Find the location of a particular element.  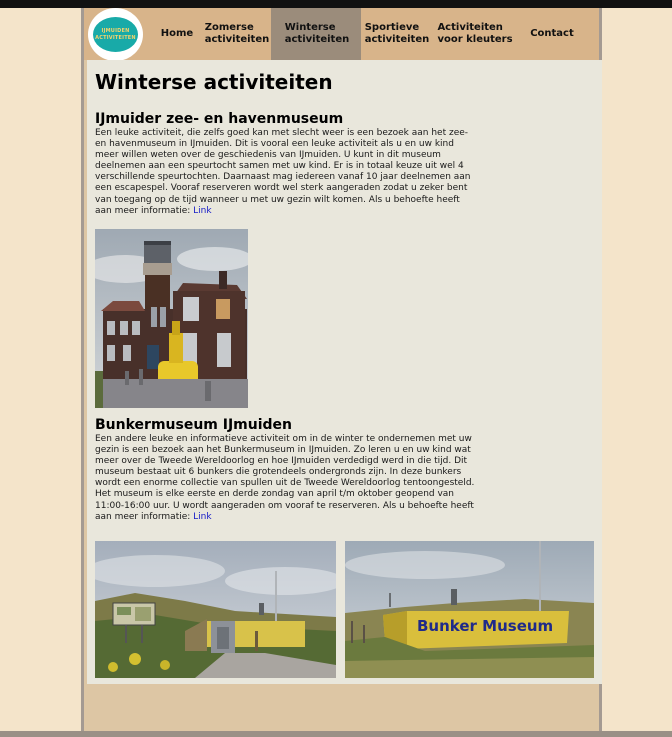

nav-zomerse-activiteiten: Zomerse activiteiten is located at coordinates (236, 34).